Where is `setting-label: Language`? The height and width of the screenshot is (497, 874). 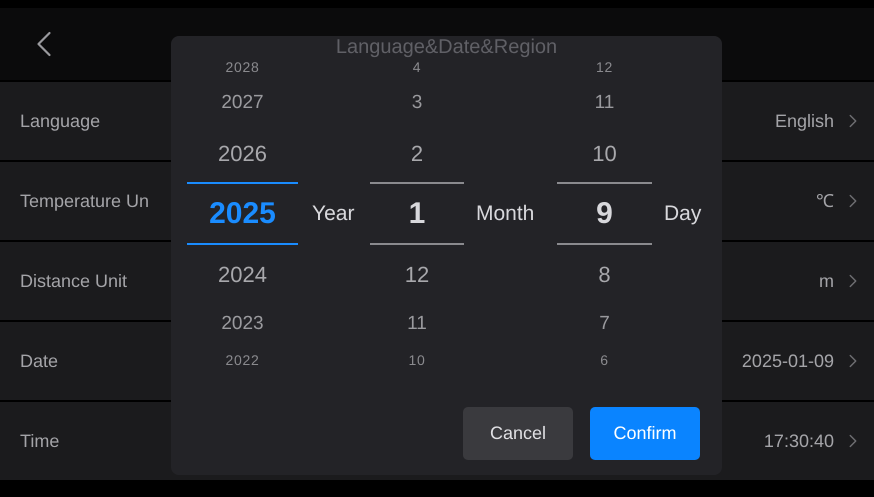 setting-label: Language is located at coordinates (60, 121).